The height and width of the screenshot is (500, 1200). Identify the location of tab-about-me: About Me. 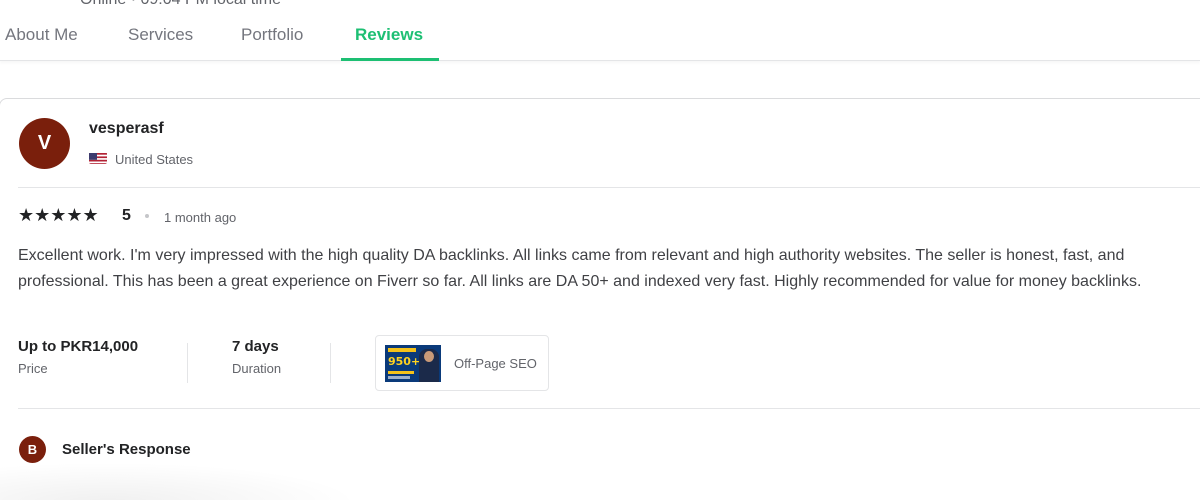
(41, 35).